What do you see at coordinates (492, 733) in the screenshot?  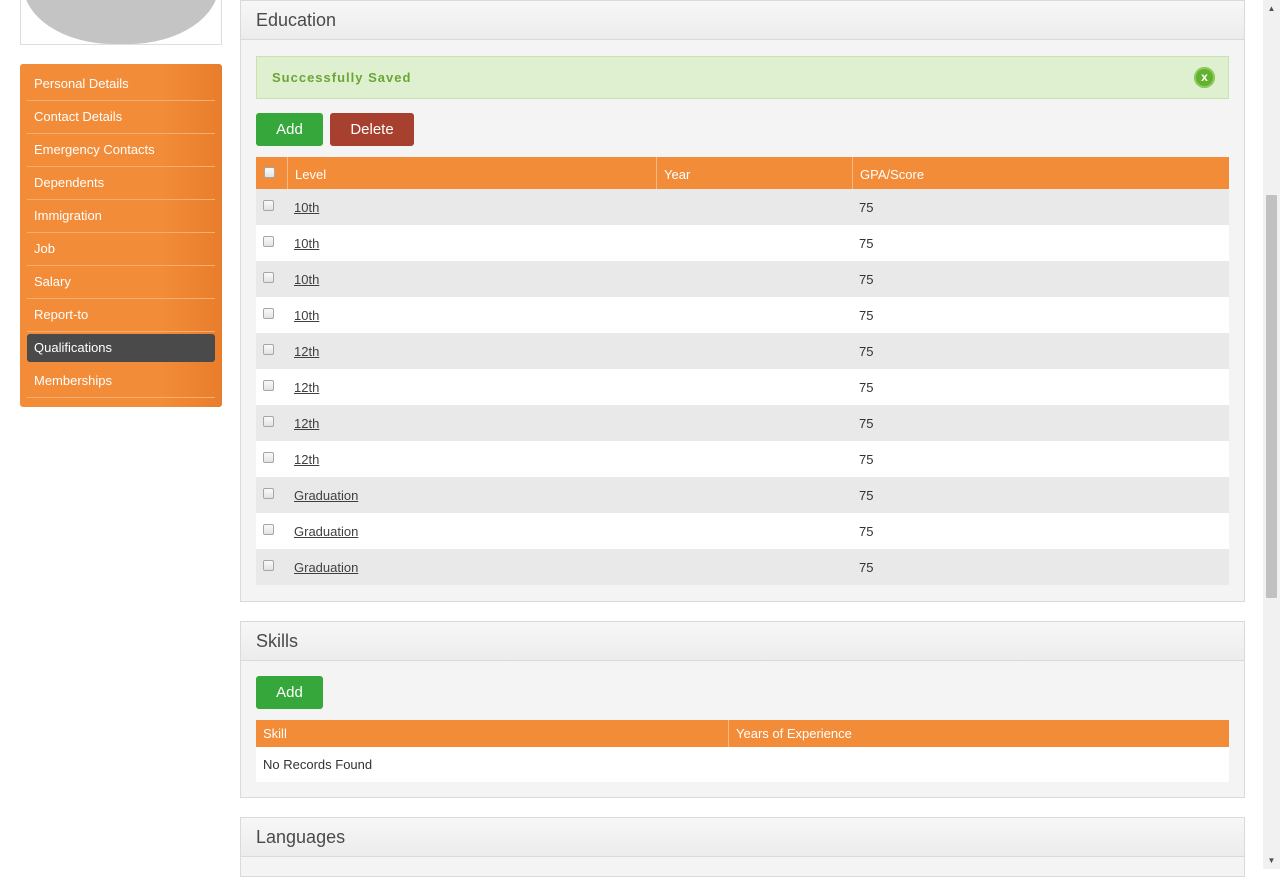 I see `column-skill: Skill` at bounding box center [492, 733].